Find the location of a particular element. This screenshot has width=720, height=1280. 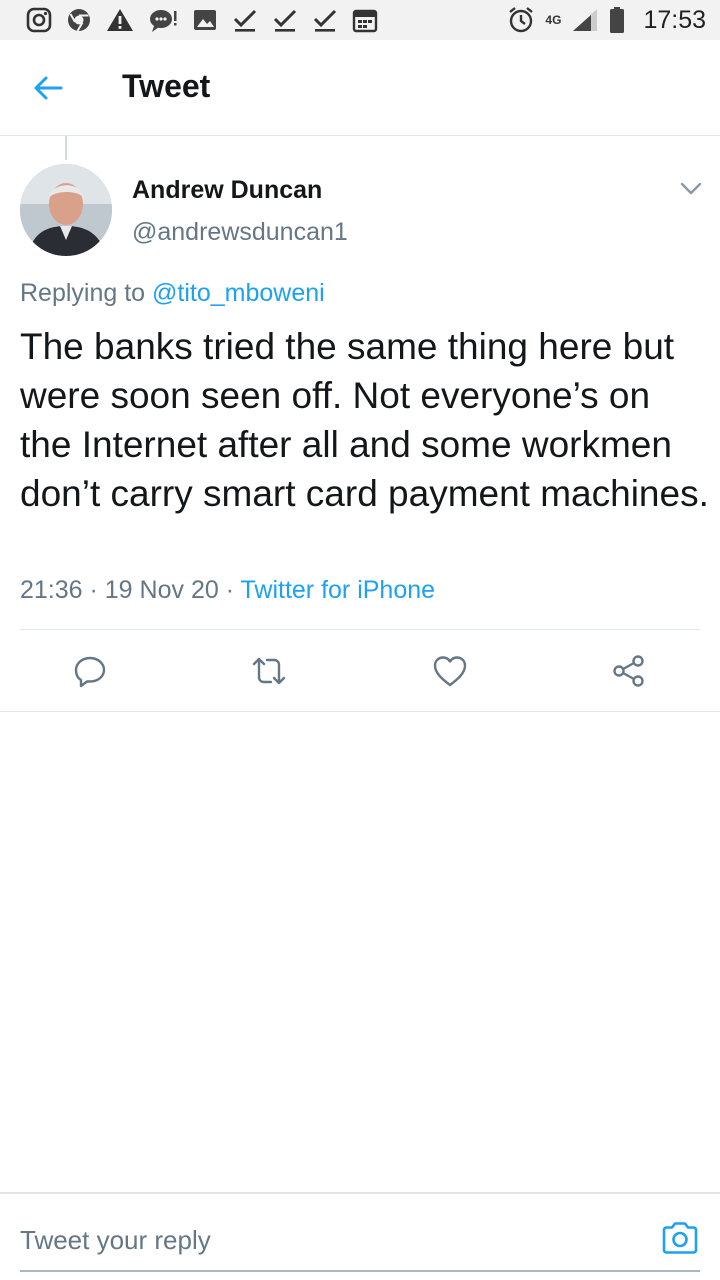

reply-button is located at coordinates (90, 671).